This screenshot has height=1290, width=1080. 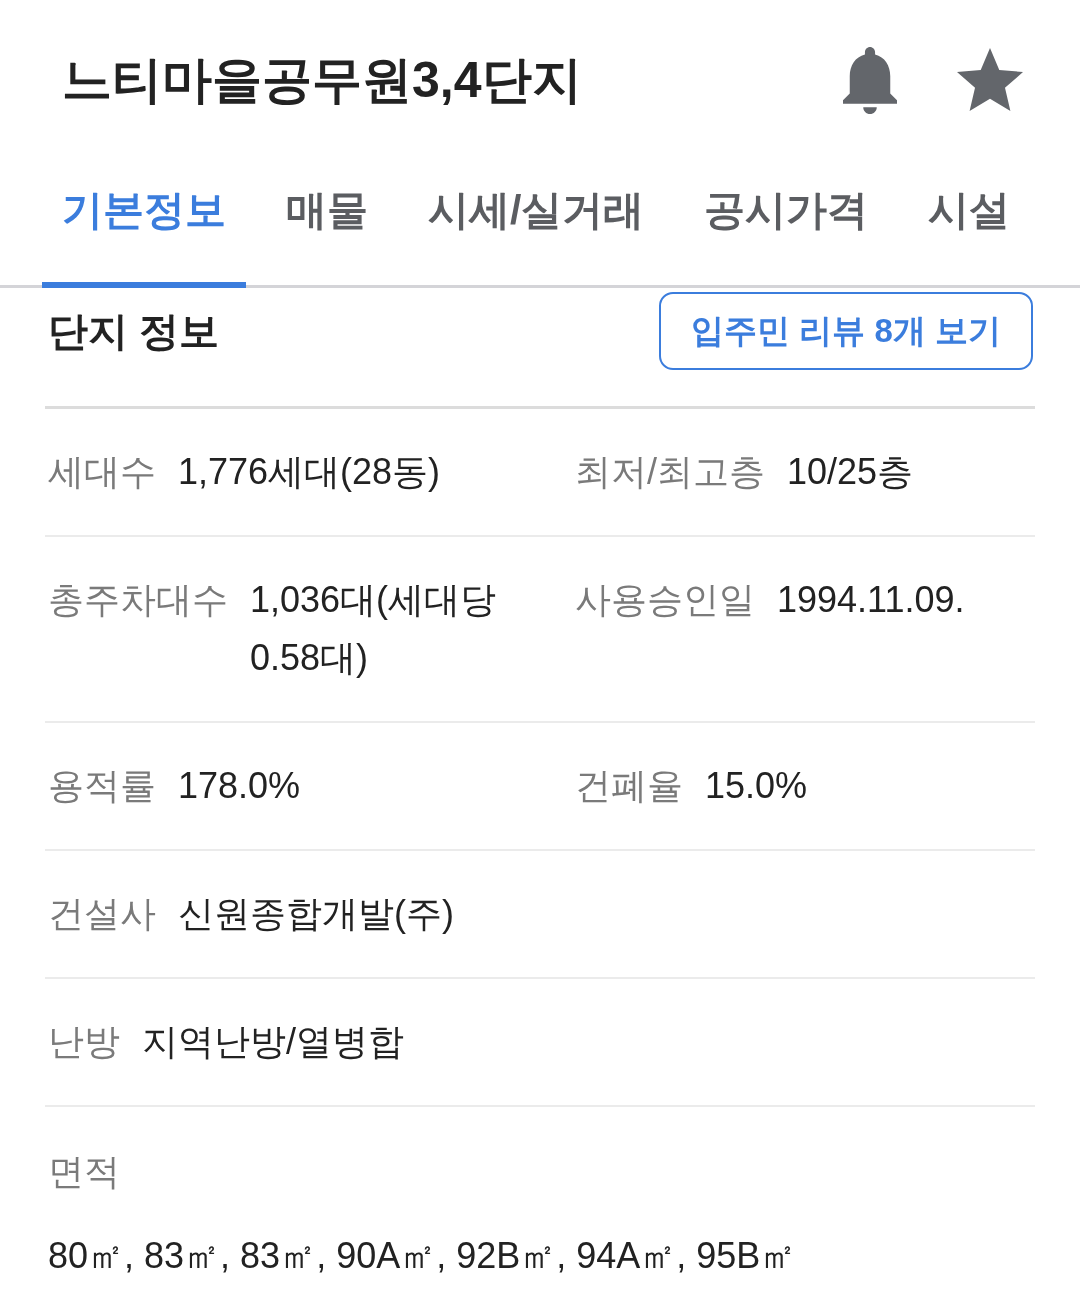 What do you see at coordinates (846, 331) in the screenshot?
I see `review-button: 입주민 리뷰 8개 보기` at bounding box center [846, 331].